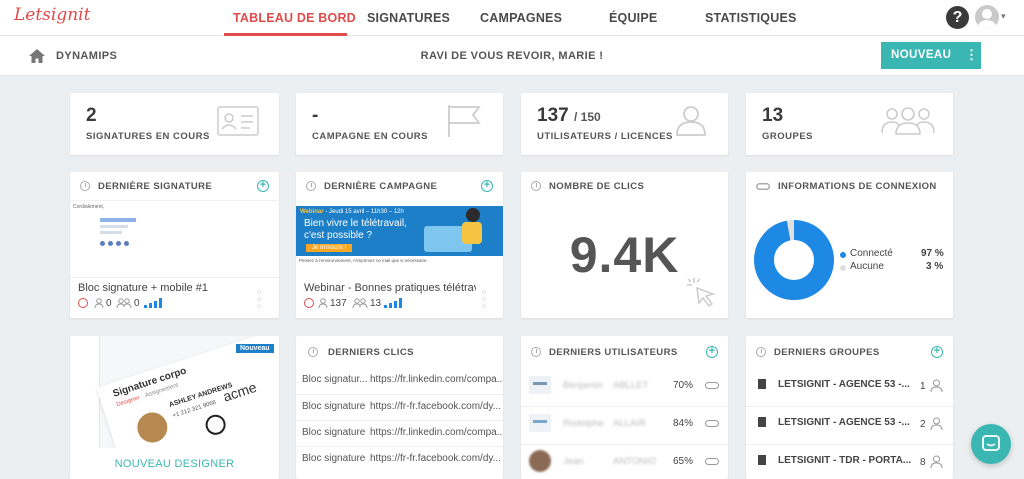 The height and width of the screenshot is (479, 1024). What do you see at coordinates (843, 255) in the screenshot?
I see `legend-dot-connected` at bounding box center [843, 255].